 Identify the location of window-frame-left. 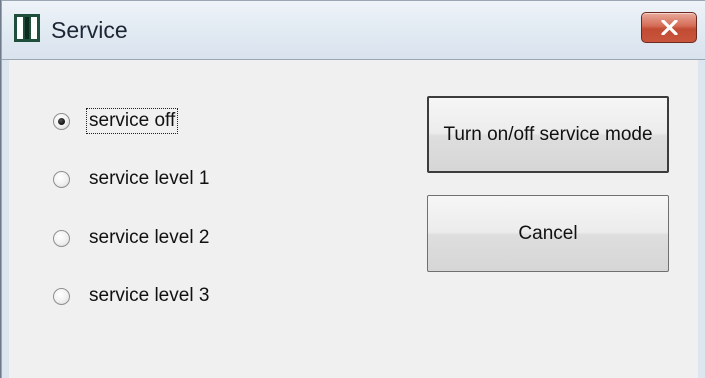
(5, 219).